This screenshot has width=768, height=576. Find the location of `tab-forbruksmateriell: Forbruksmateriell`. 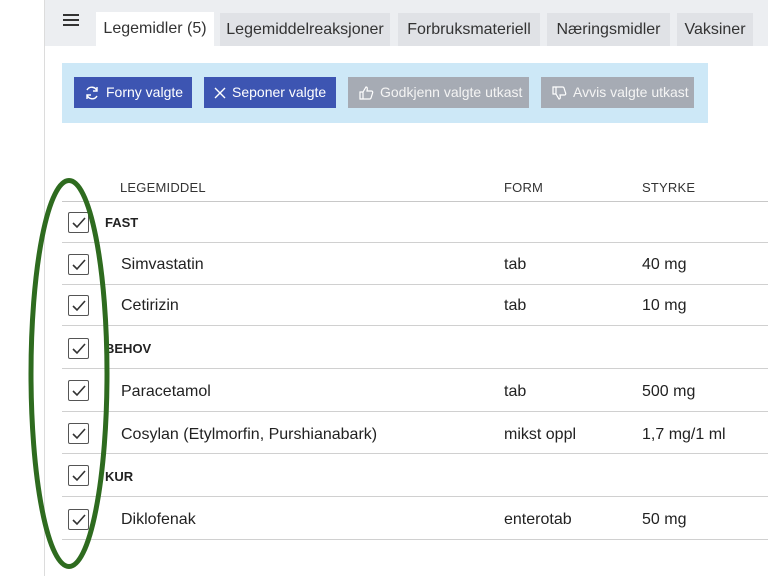

tab-forbruksmateriell: Forbruksmateriell is located at coordinates (469, 29).